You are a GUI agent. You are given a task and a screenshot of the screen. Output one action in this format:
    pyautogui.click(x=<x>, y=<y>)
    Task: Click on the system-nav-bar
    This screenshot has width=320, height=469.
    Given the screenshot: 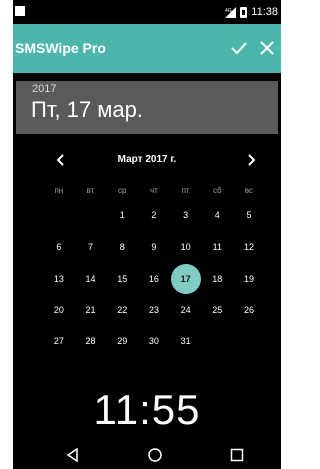 What is the action you would take?
    pyautogui.click(x=147, y=454)
    